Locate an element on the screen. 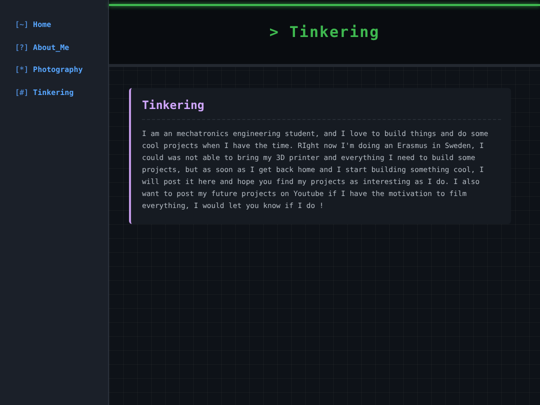  card-title: Tinkering is located at coordinates (321, 109).